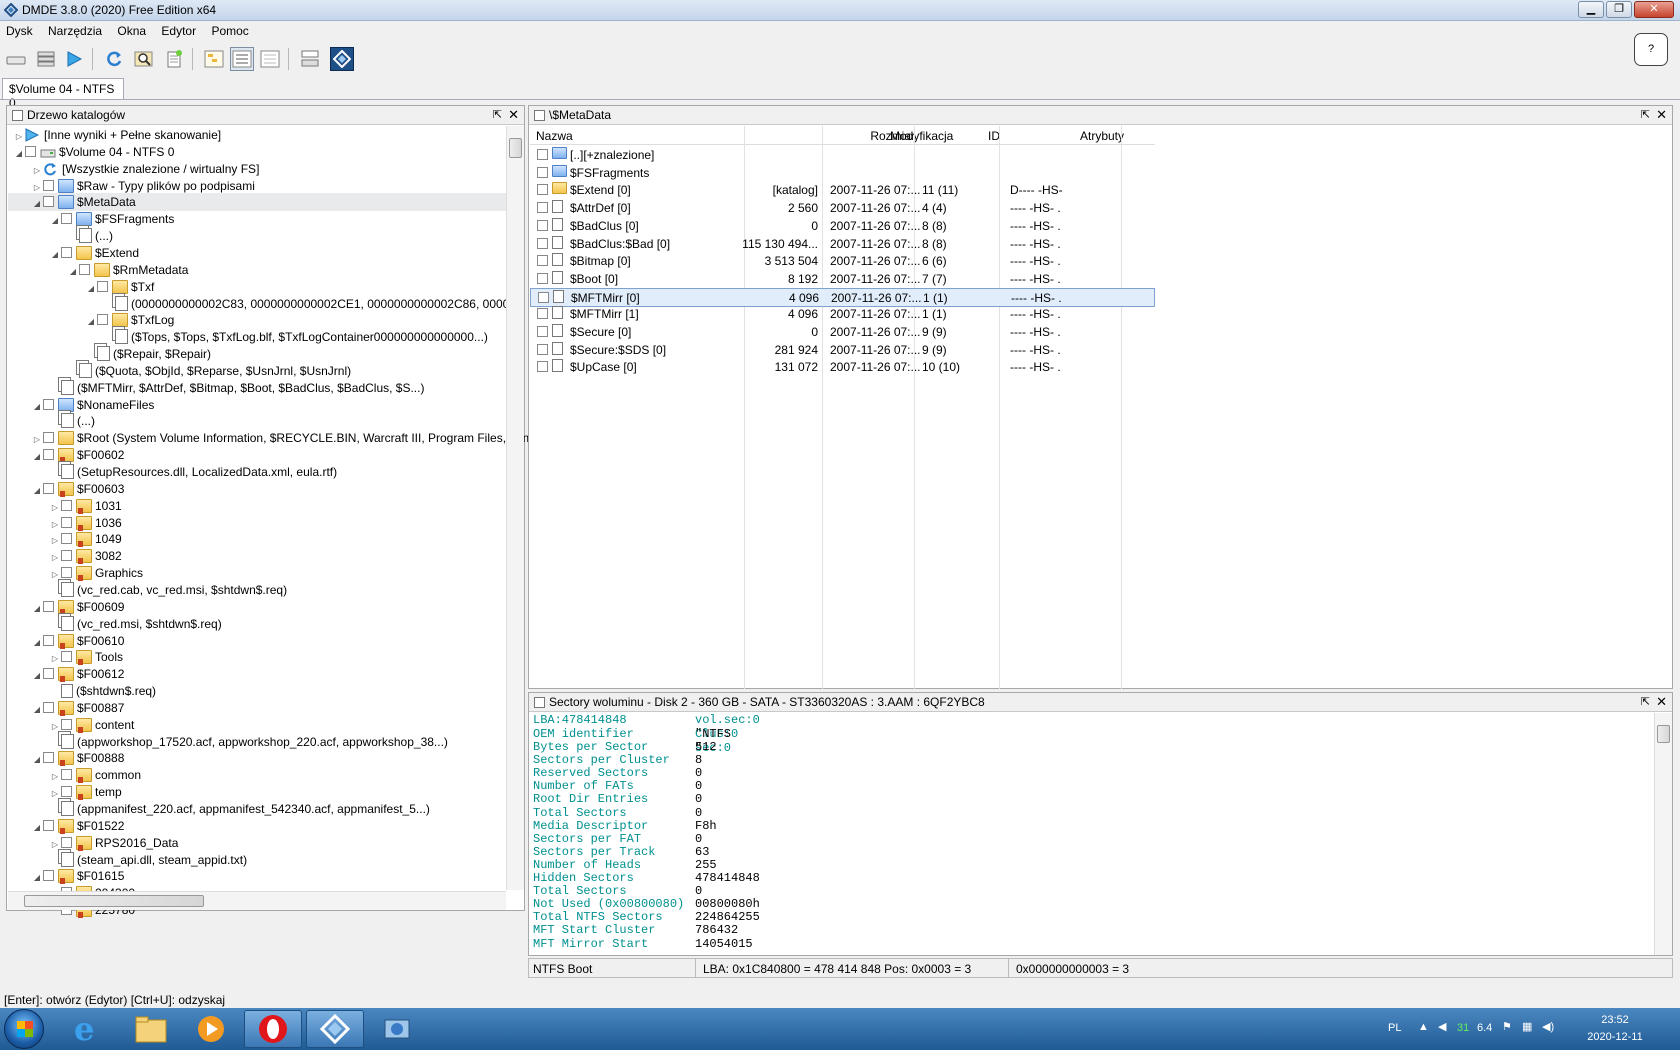  Describe the element at coordinates (257, 826) in the screenshot. I see `tree-node: ◢ $F01522` at that location.